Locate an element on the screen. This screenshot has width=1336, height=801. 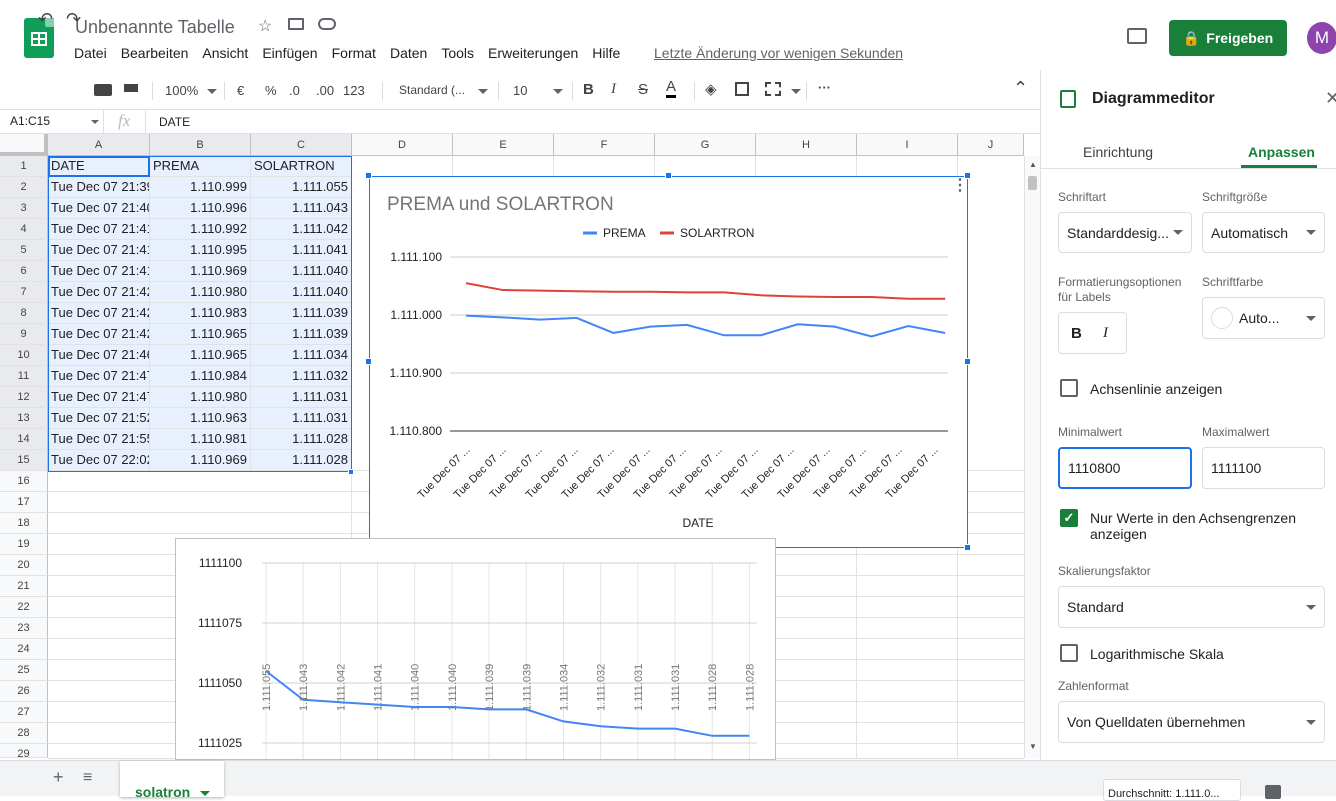
row-header-12: 12 is located at coordinates (24, 397).